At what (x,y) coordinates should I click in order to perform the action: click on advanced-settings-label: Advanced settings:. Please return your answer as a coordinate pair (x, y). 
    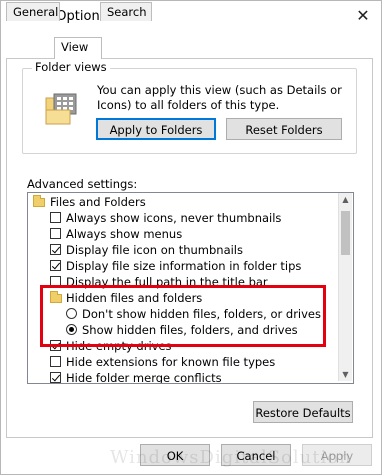
    Looking at the image, I should click on (82, 184).